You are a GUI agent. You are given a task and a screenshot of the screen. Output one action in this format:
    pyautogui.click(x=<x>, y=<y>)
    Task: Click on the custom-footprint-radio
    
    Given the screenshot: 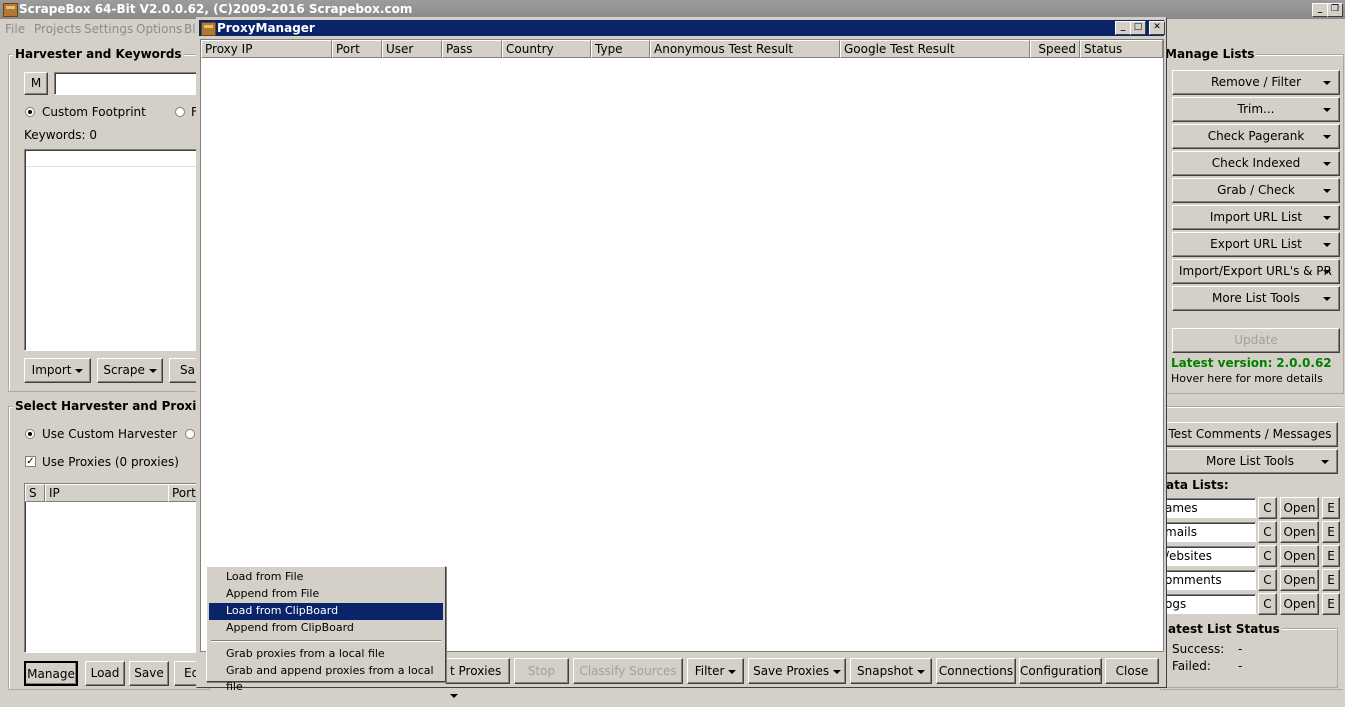 What is the action you would take?
    pyautogui.click(x=30, y=112)
    